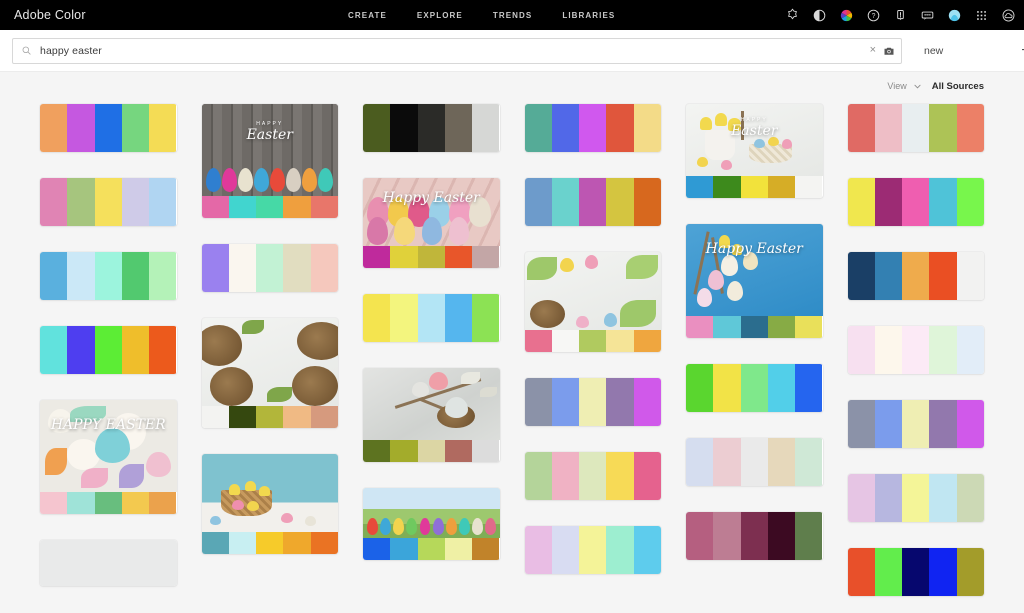  Describe the element at coordinates (846, 15) in the screenshot. I see `color-wheel-icon` at that location.